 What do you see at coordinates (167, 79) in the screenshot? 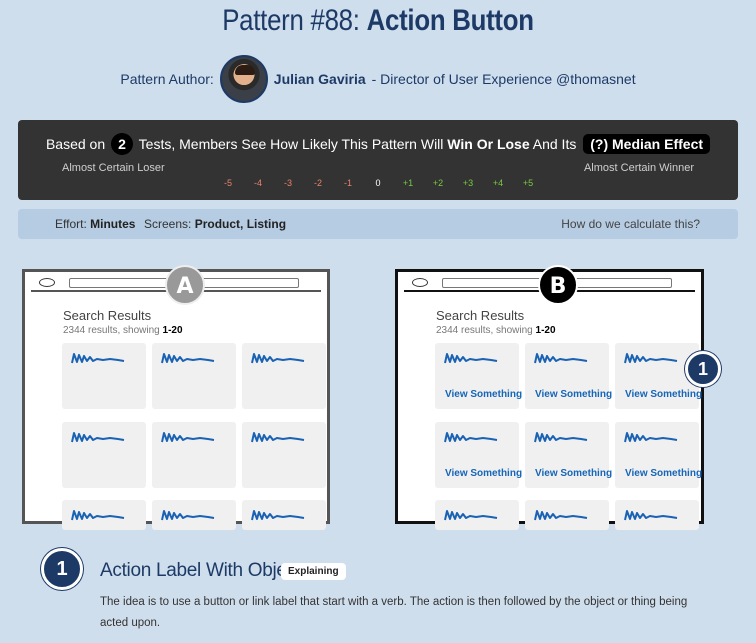
I see `author-label: Pattern Author:` at bounding box center [167, 79].